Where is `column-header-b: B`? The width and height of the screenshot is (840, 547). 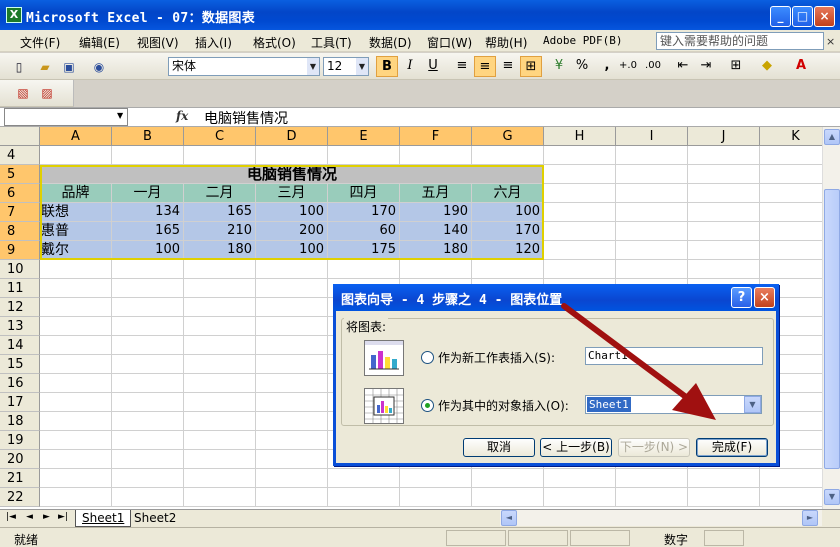
column-header-b: B is located at coordinates (148, 136).